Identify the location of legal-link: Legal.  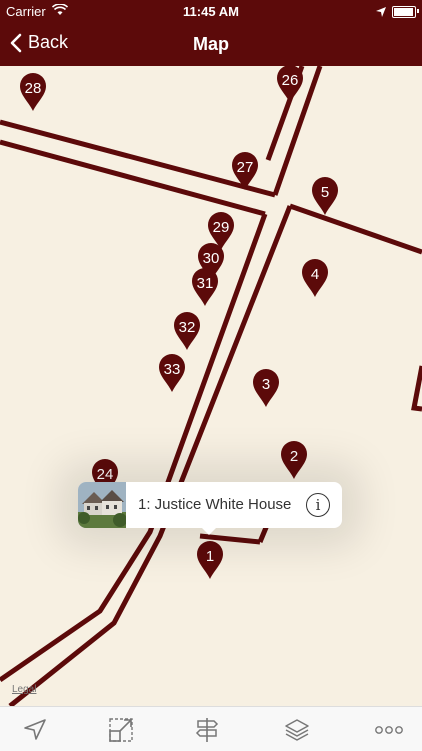
(24, 689).